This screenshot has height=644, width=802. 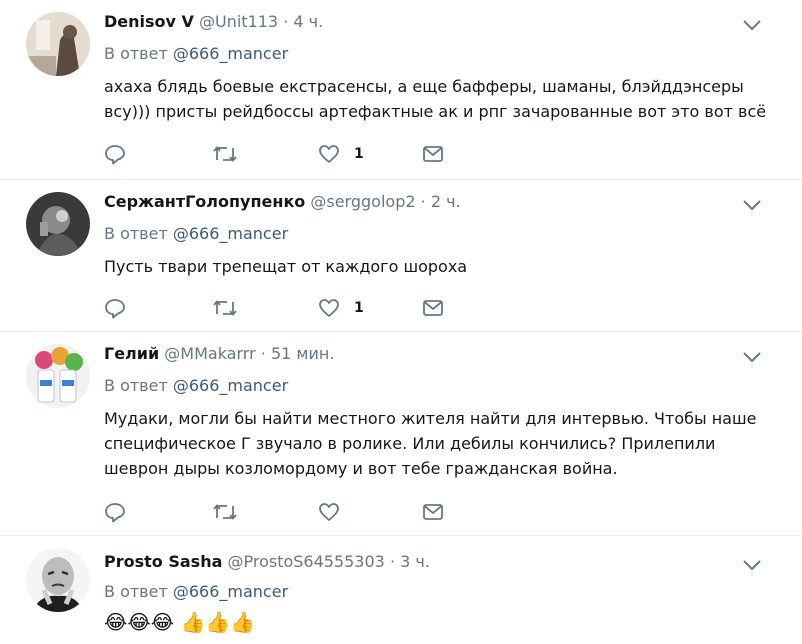 I want to click on tweet-text-line: 😂😂😂 👍👍👍, so click(x=180, y=622).